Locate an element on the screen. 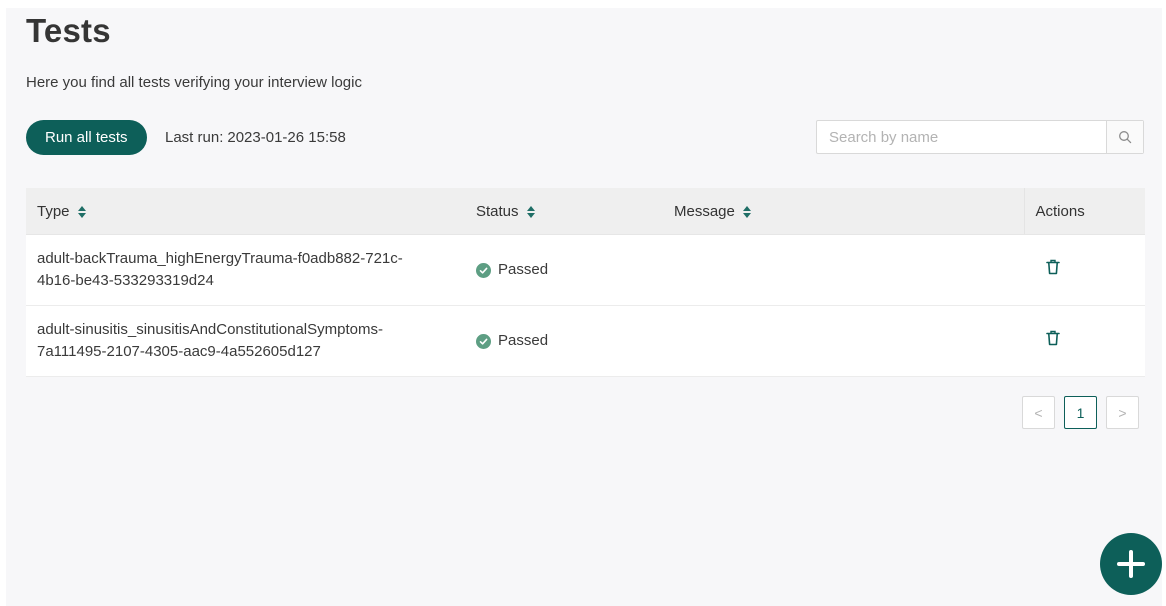 The width and height of the screenshot is (1166, 606). column-header-status: Status is located at coordinates (564, 211).